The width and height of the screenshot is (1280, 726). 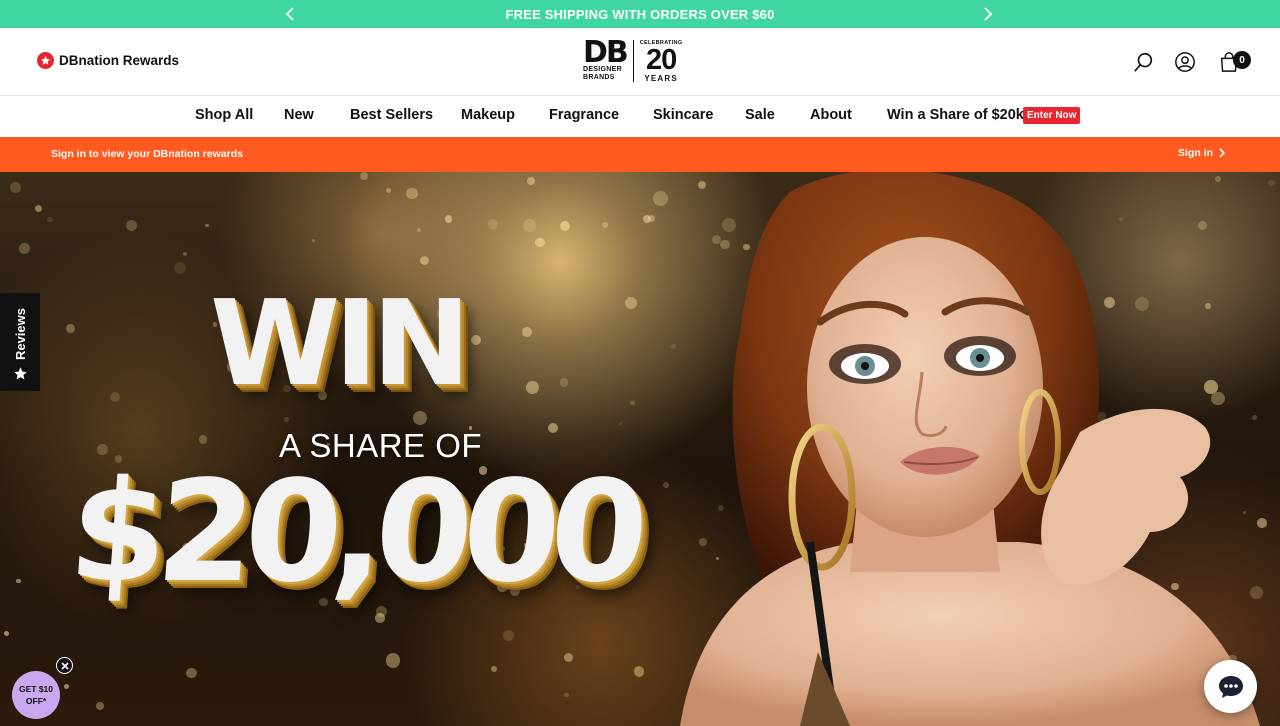 I want to click on search-icon, so click(x=1143, y=62).